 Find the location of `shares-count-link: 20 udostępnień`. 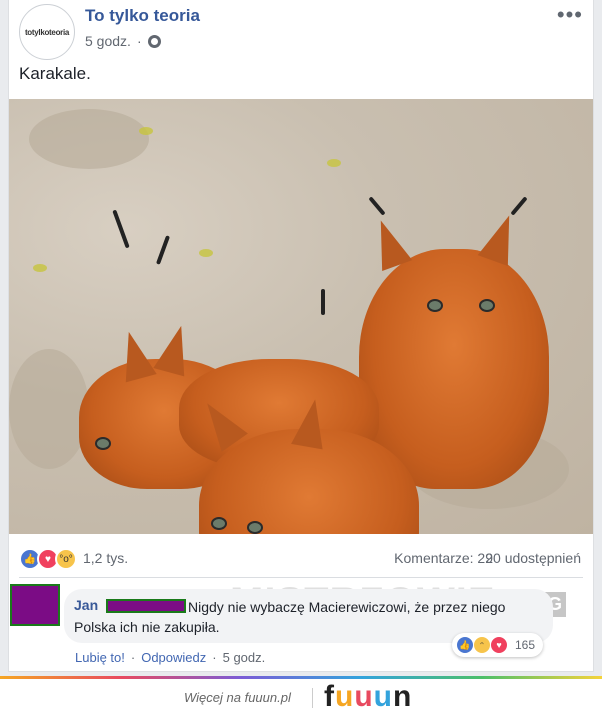

shares-count-link: 20 udostępnień is located at coordinates (533, 558).